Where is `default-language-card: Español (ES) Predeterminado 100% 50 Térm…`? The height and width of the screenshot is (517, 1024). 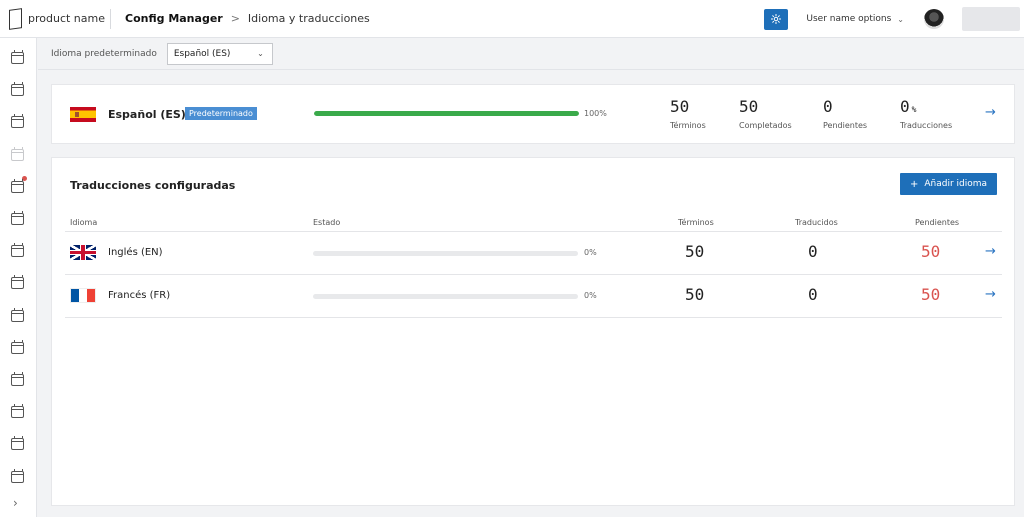
default-language-card: Español (ES) Predeterminado 100% 50 Térm… is located at coordinates (533, 114).